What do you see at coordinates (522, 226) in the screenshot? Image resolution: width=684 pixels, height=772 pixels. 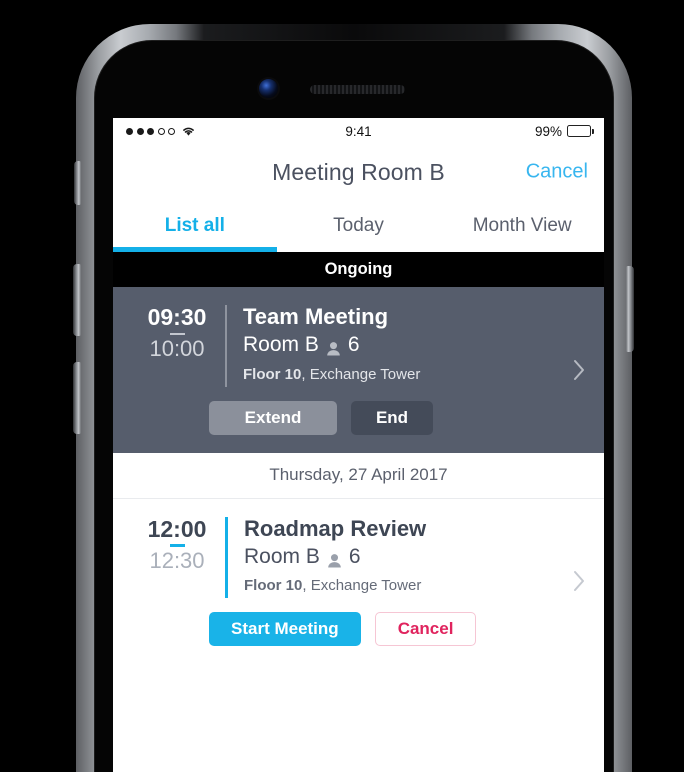 I see `tab-month-view: Month View` at bounding box center [522, 226].